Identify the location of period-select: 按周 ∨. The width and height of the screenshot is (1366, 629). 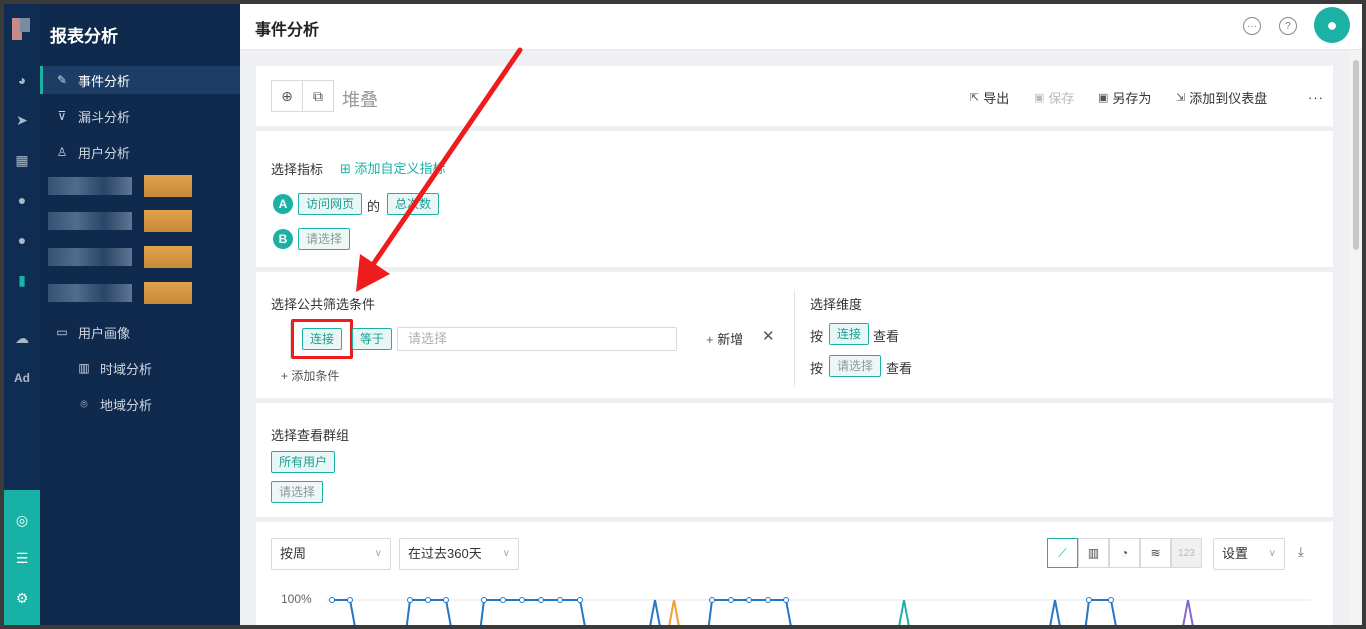
(331, 554).